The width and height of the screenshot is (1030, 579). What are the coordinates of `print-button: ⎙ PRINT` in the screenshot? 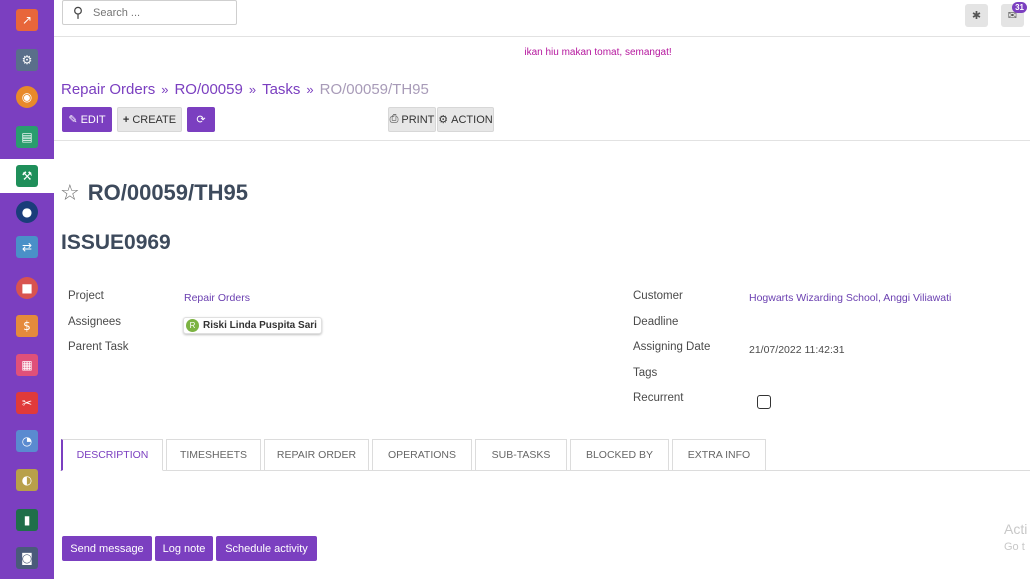 It's located at (412, 119).